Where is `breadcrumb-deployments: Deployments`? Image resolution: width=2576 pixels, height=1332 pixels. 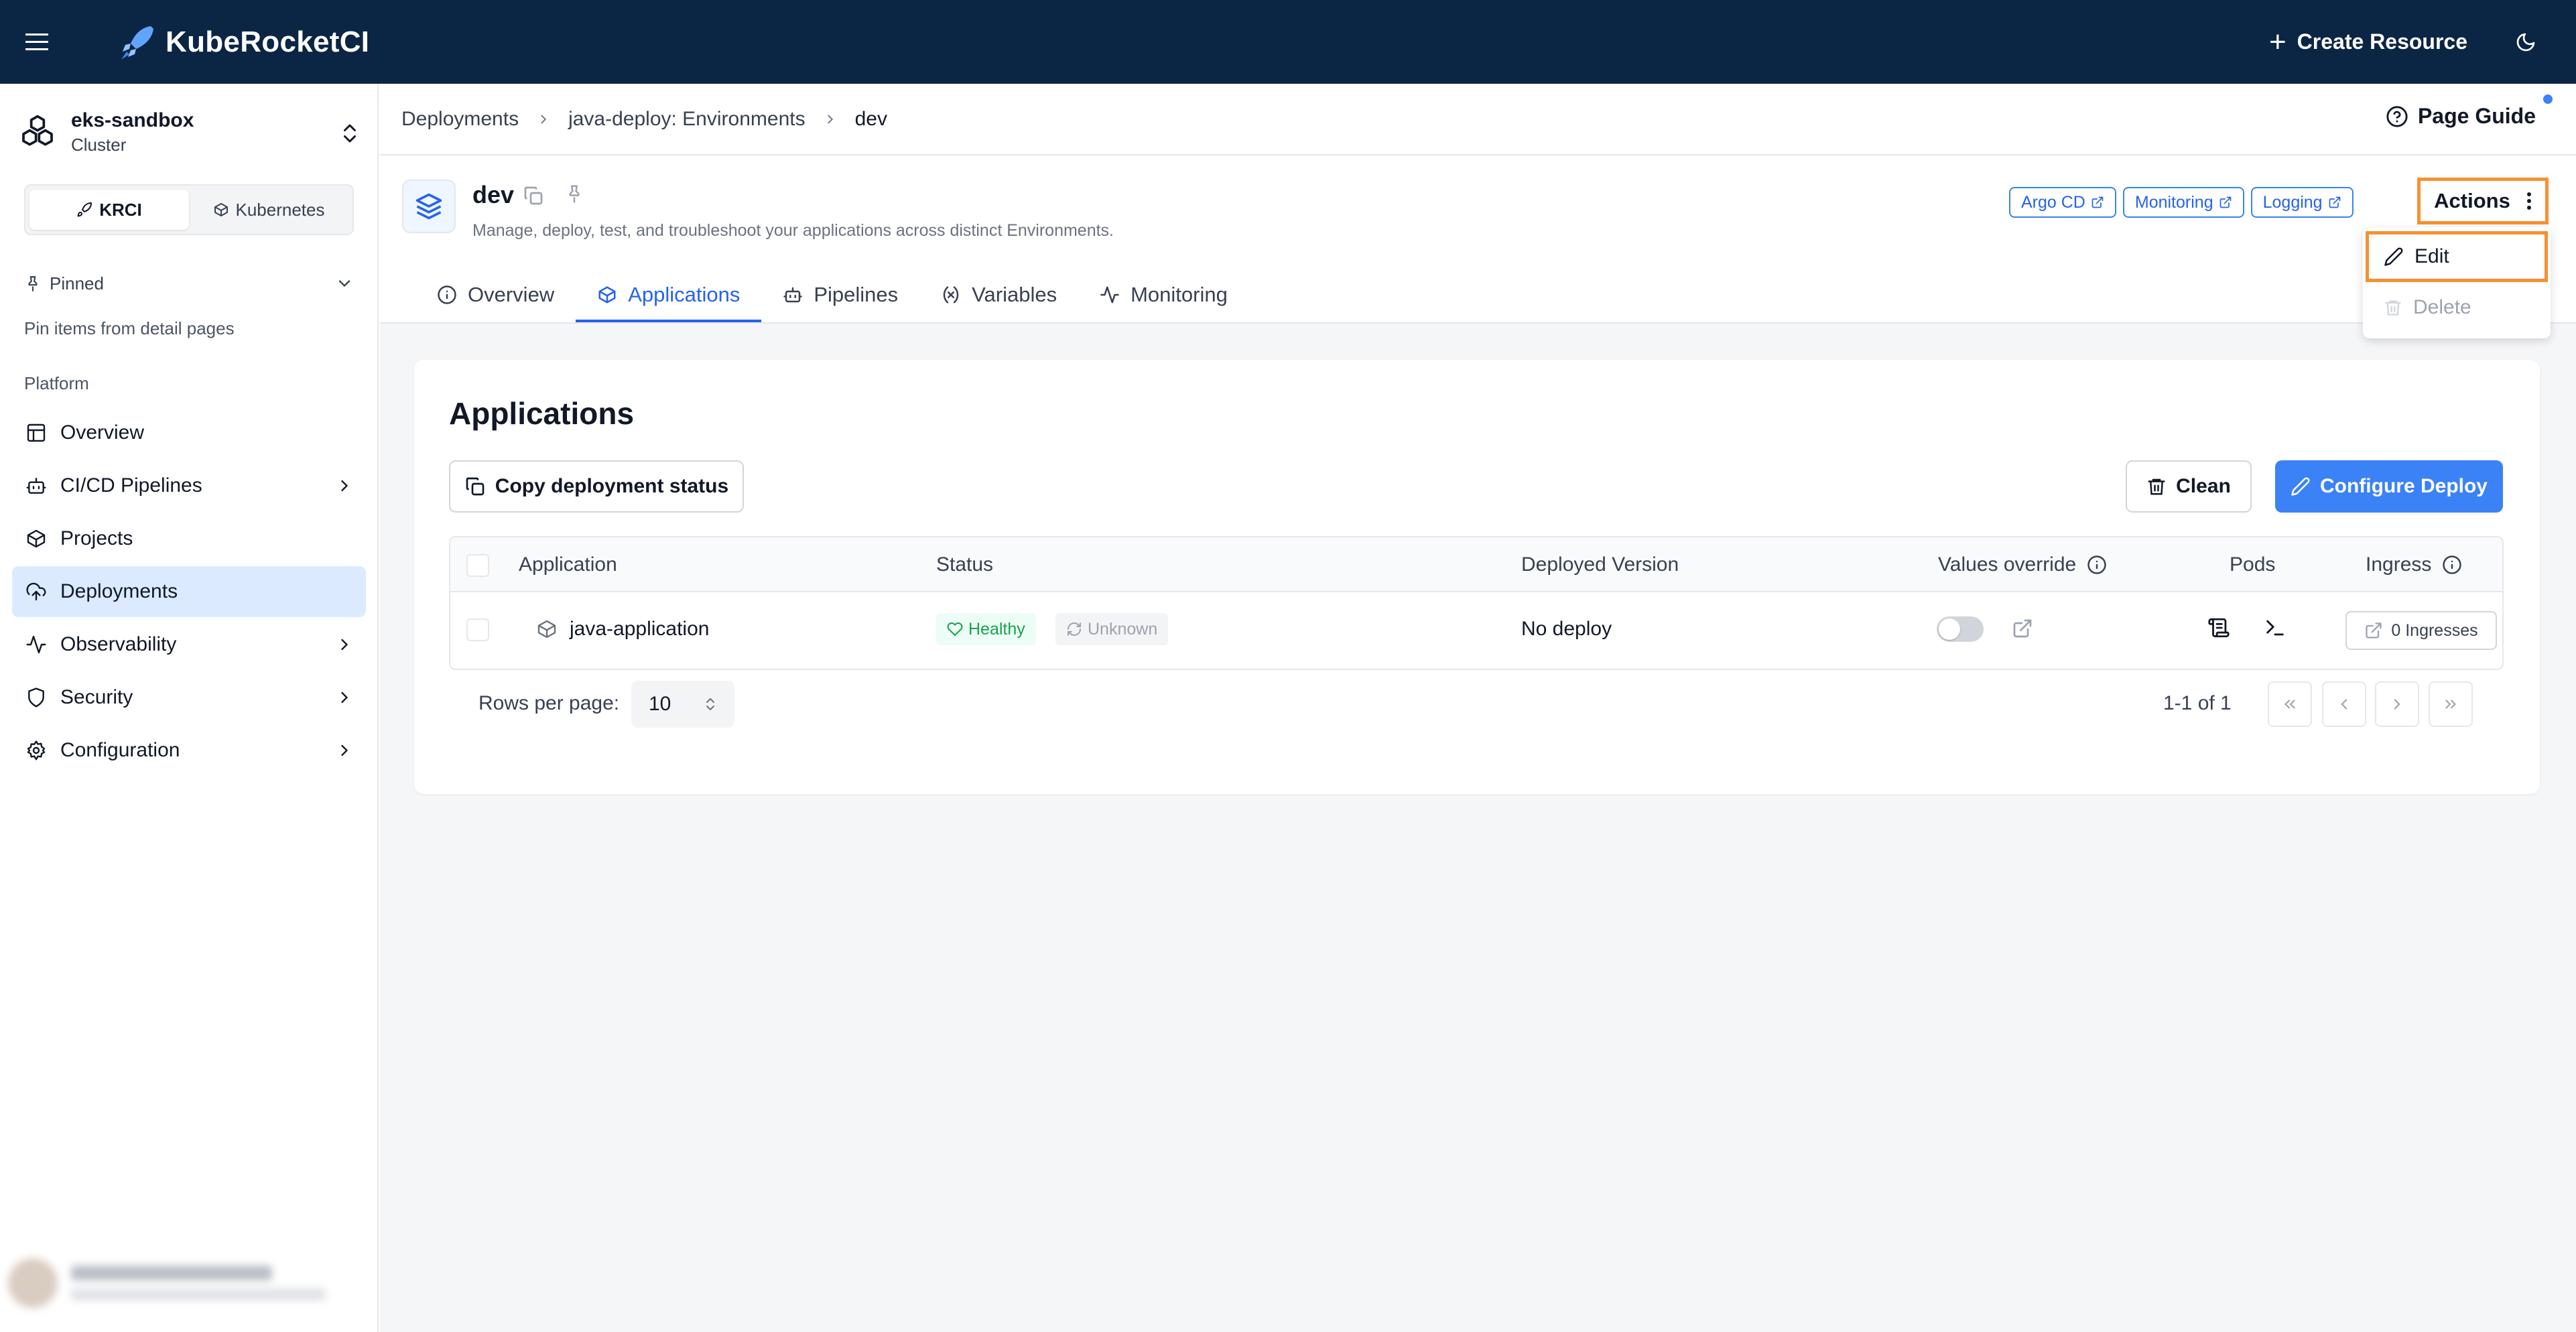 breadcrumb-deployments: Deployments is located at coordinates (460, 119).